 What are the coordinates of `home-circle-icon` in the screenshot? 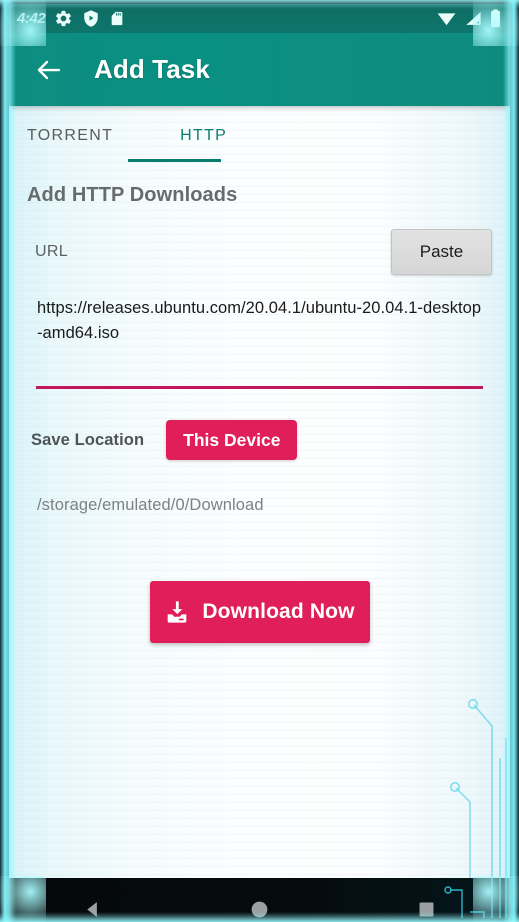 It's located at (259, 909).